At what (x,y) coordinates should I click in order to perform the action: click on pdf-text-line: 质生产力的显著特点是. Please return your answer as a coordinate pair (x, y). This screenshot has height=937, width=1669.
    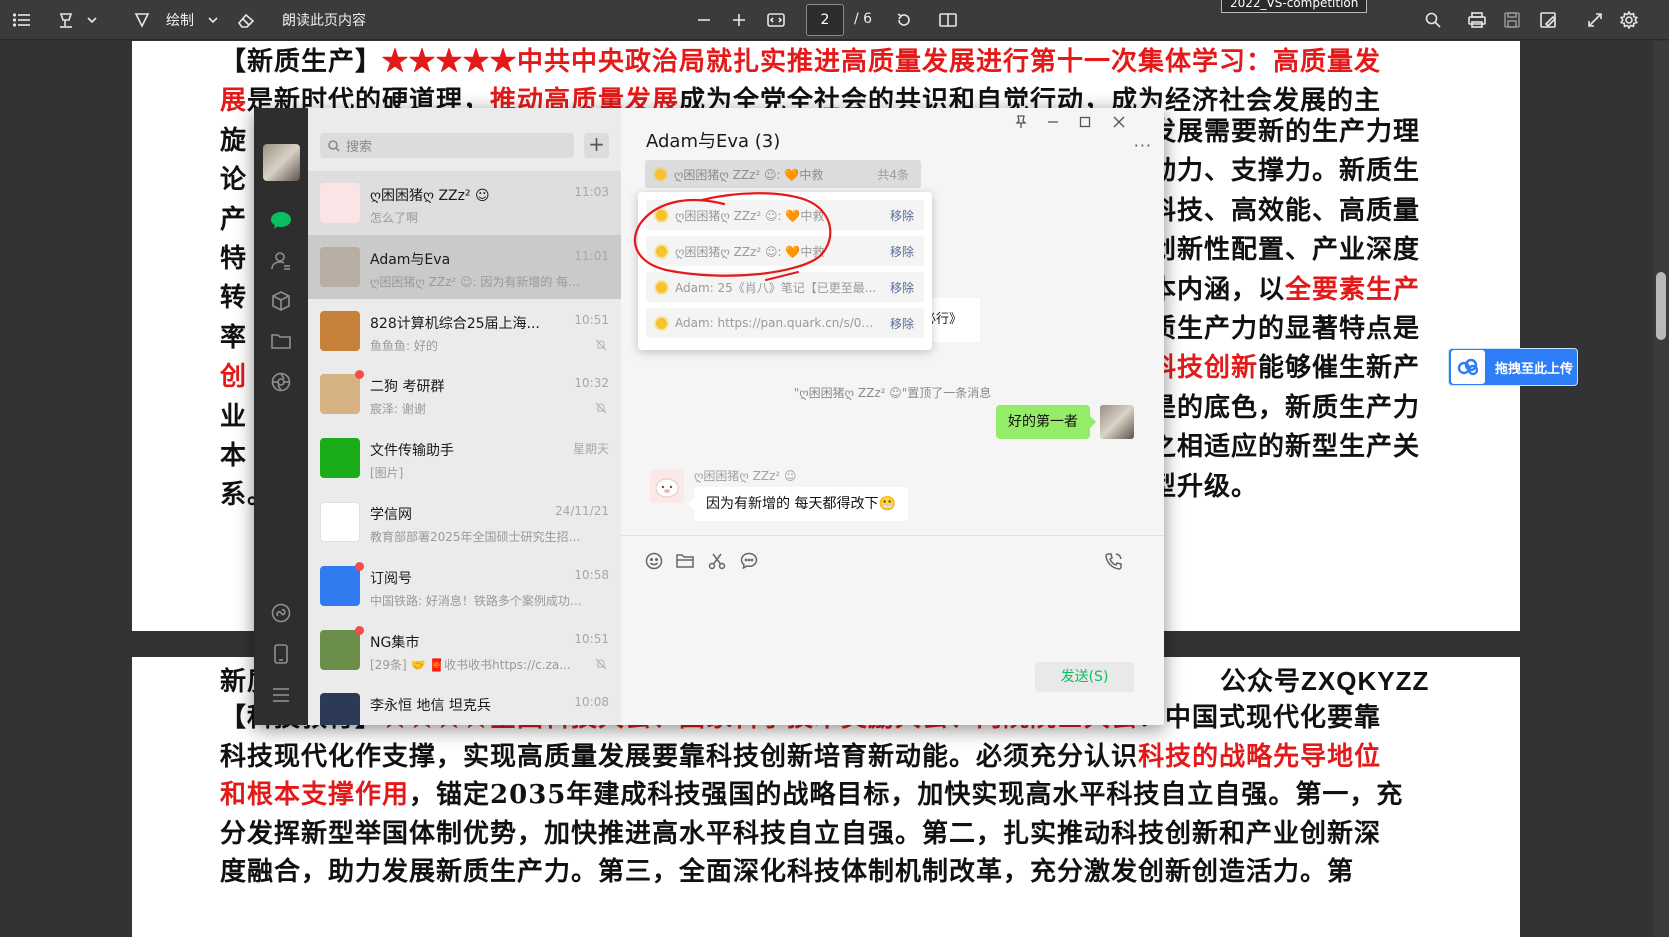
    Looking at the image, I should click on (1285, 326).